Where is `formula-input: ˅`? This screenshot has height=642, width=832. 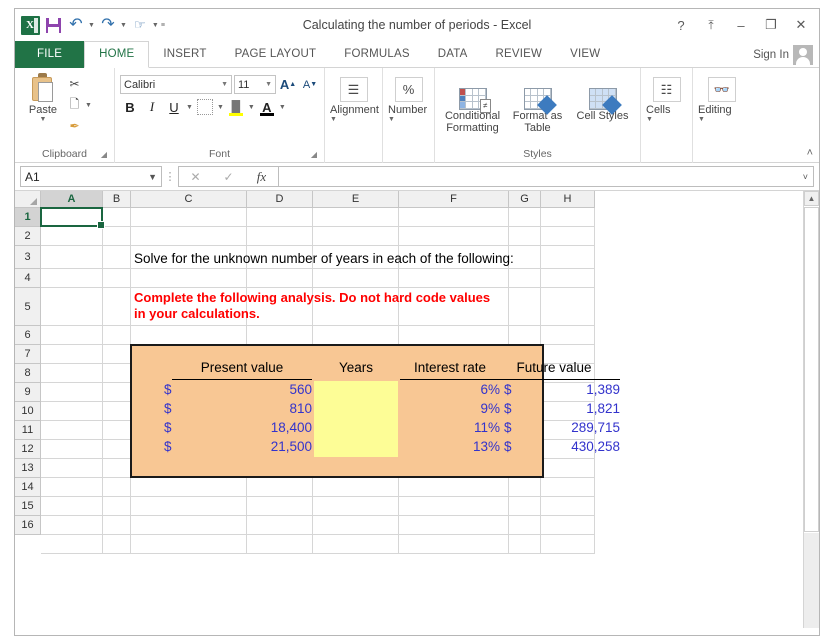
formula-input: ˅ is located at coordinates (546, 176).